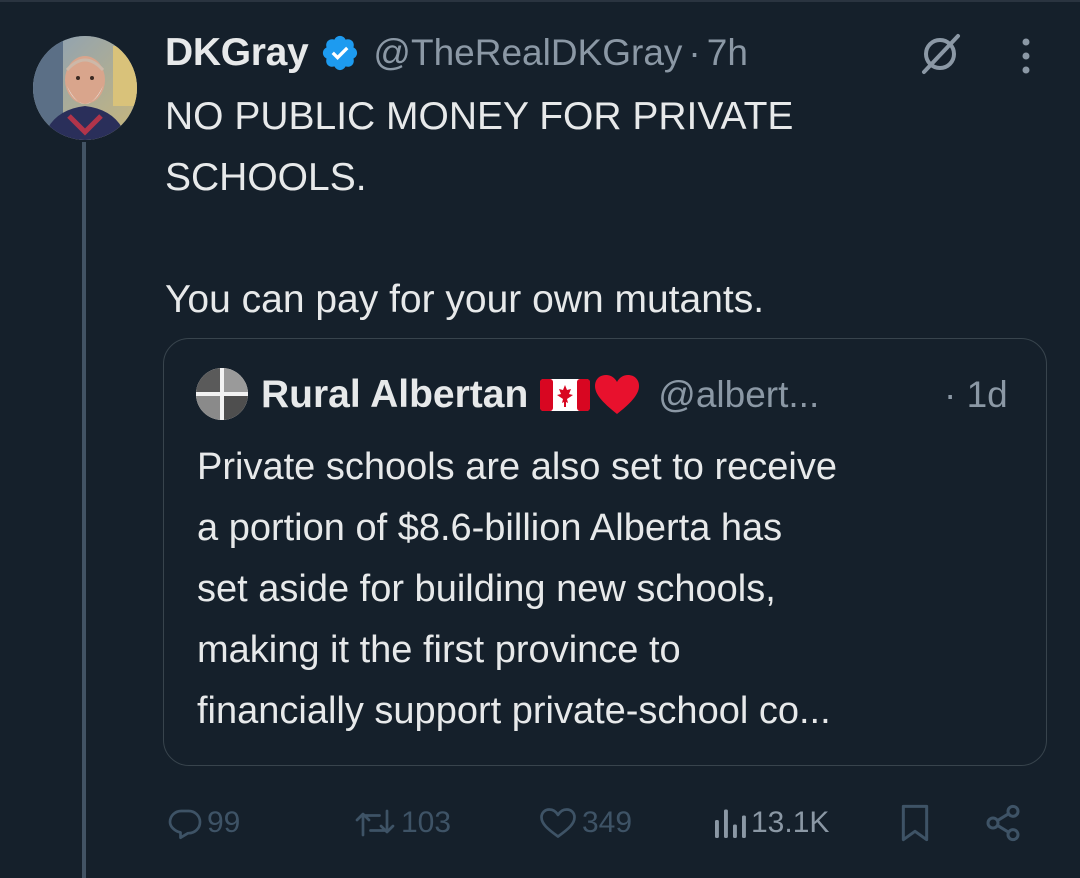 The width and height of the screenshot is (1080, 878). What do you see at coordinates (940, 54) in the screenshot?
I see `grok-icon` at bounding box center [940, 54].